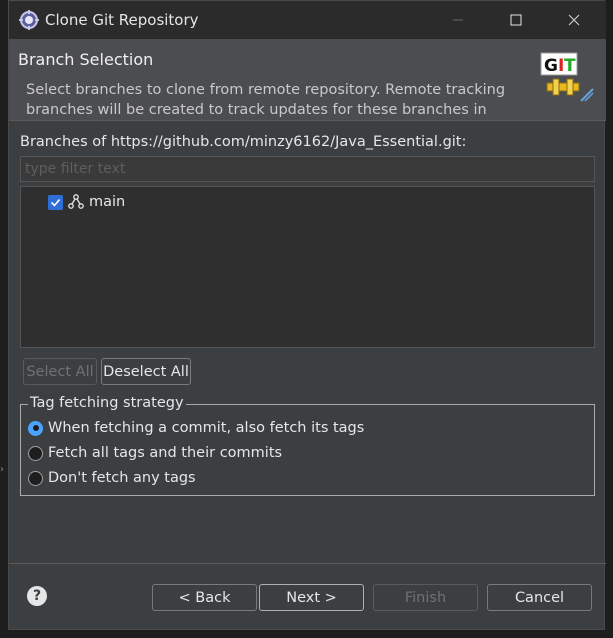 The width and height of the screenshot is (613, 638). I want to click on svg-text: T, so click(570, 66).